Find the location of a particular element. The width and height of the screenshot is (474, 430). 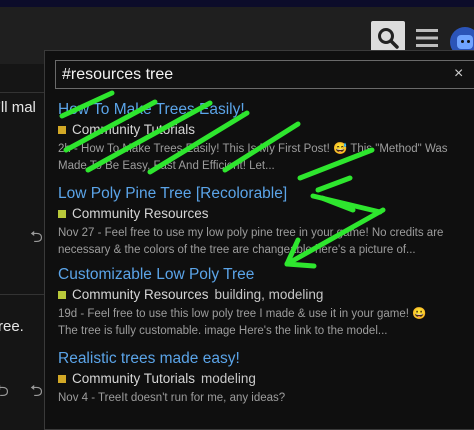

share-arrow-icon: ⮌ is located at coordinates (4, 393).